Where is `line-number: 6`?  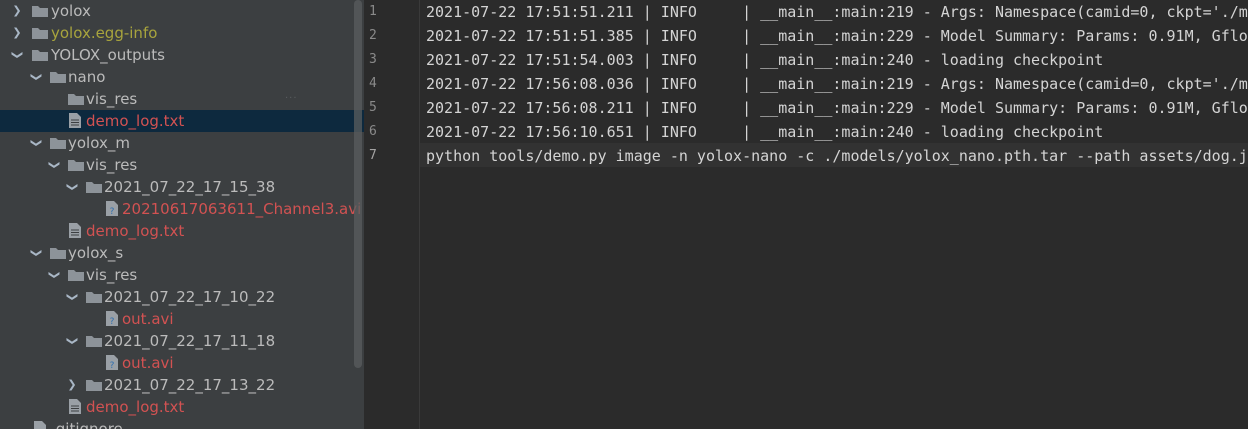
line-number: 6 is located at coordinates (373, 131).